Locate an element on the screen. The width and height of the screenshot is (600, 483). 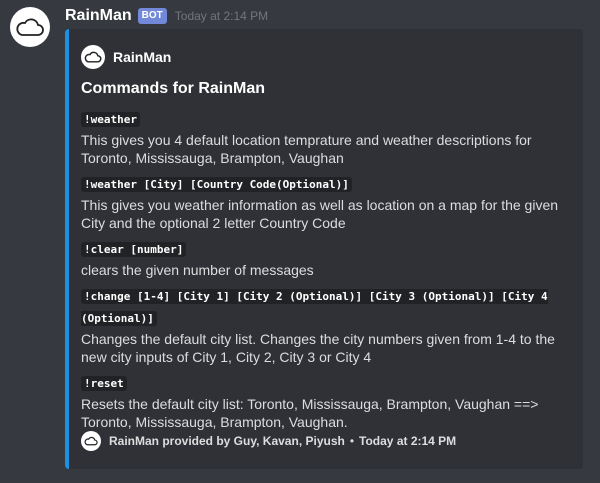
field-command: !clear [number] is located at coordinates (325, 249).